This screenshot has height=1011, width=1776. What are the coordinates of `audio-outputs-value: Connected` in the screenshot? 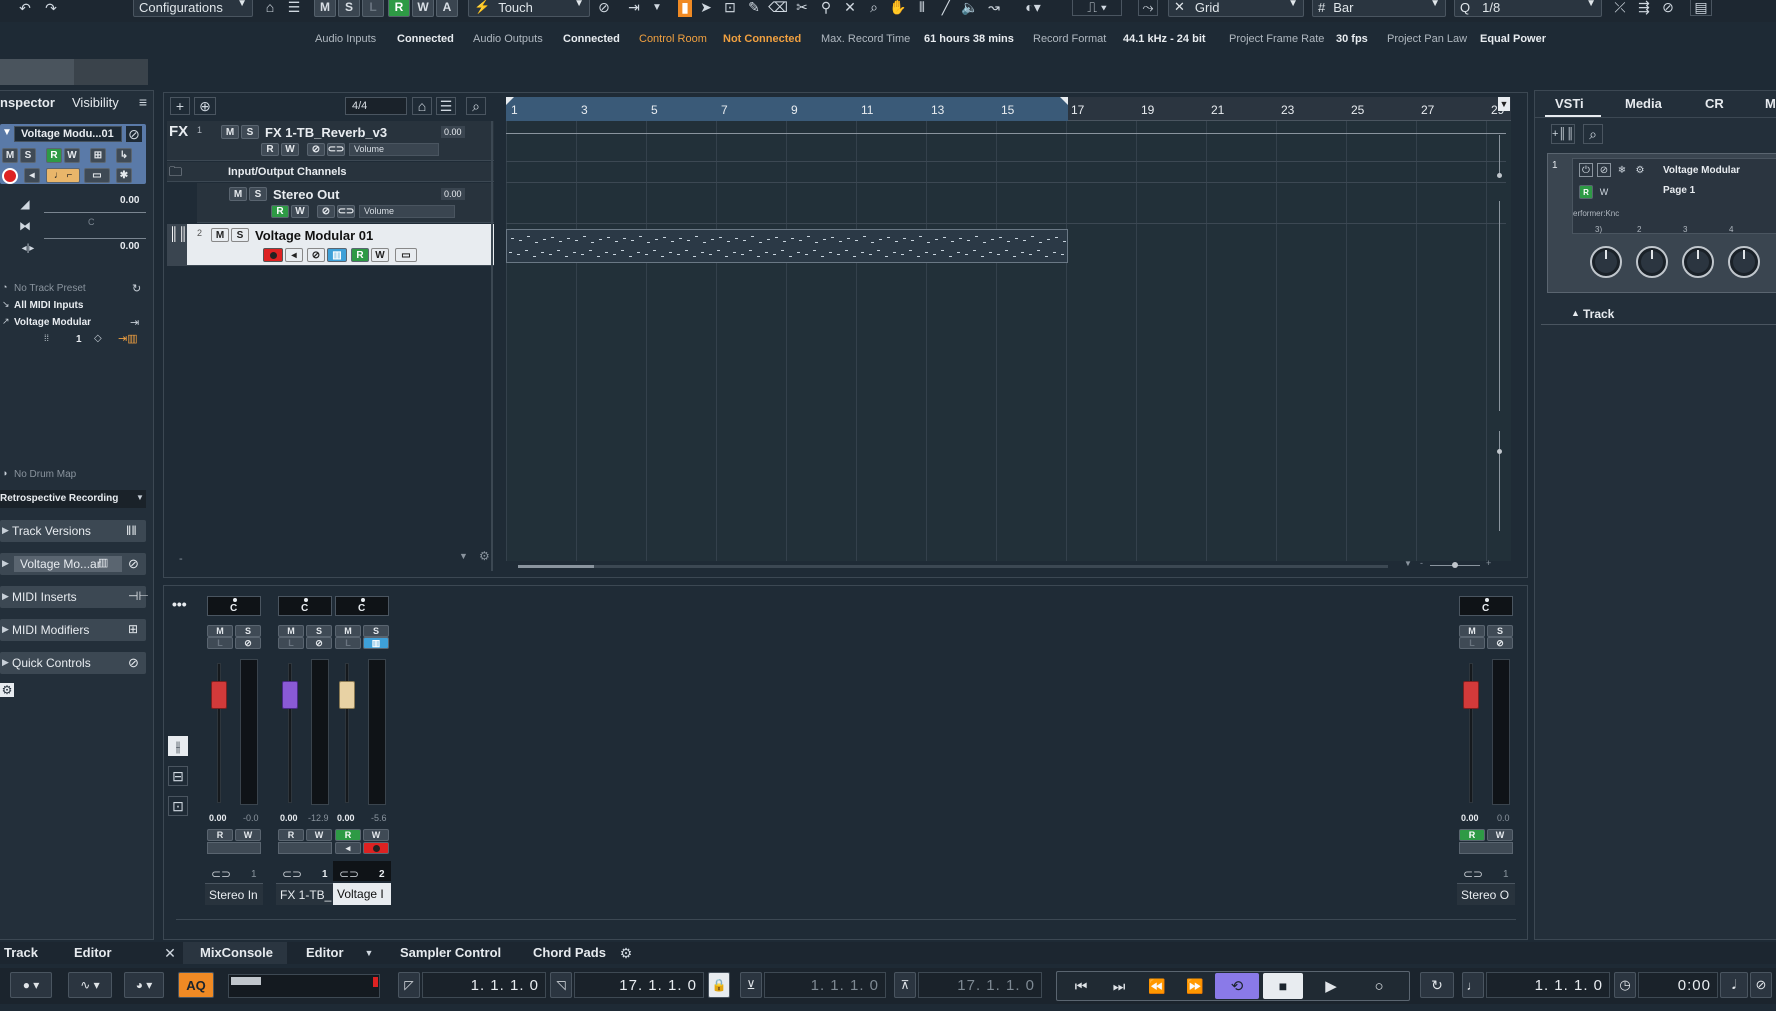 It's located at (591, 39).